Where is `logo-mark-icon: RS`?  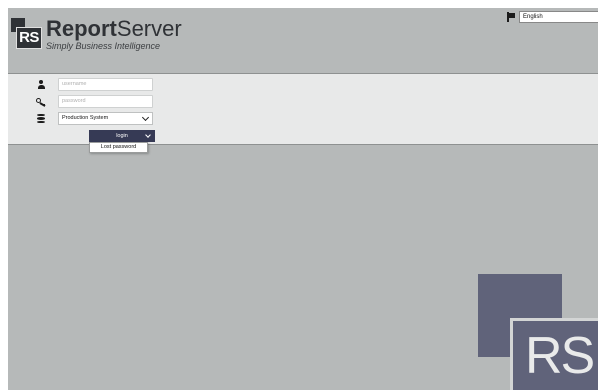
logo-mark-icon: RS is located at coordinates (26, 34).